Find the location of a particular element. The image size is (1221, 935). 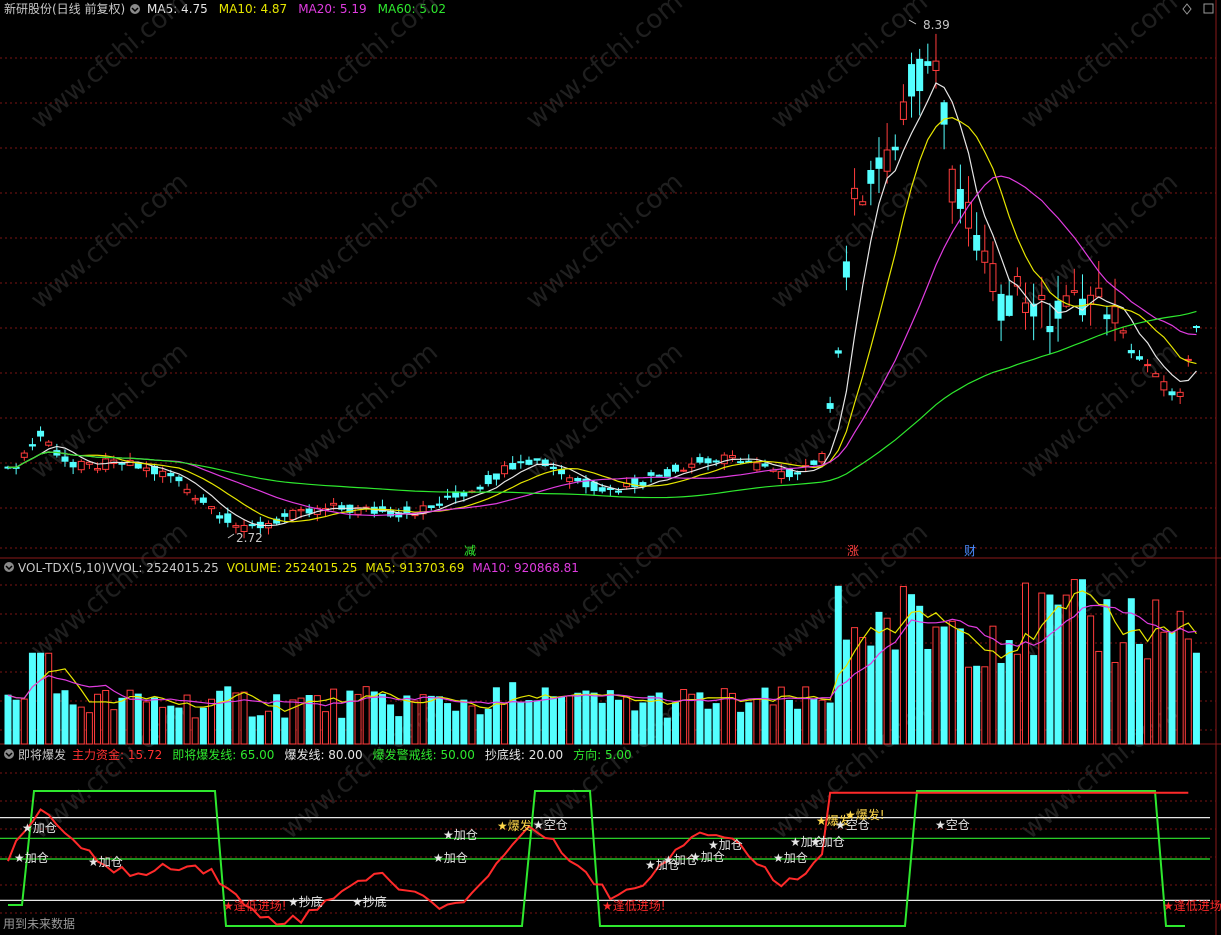

event-marker: 减 is located at coordinates (470, 551).